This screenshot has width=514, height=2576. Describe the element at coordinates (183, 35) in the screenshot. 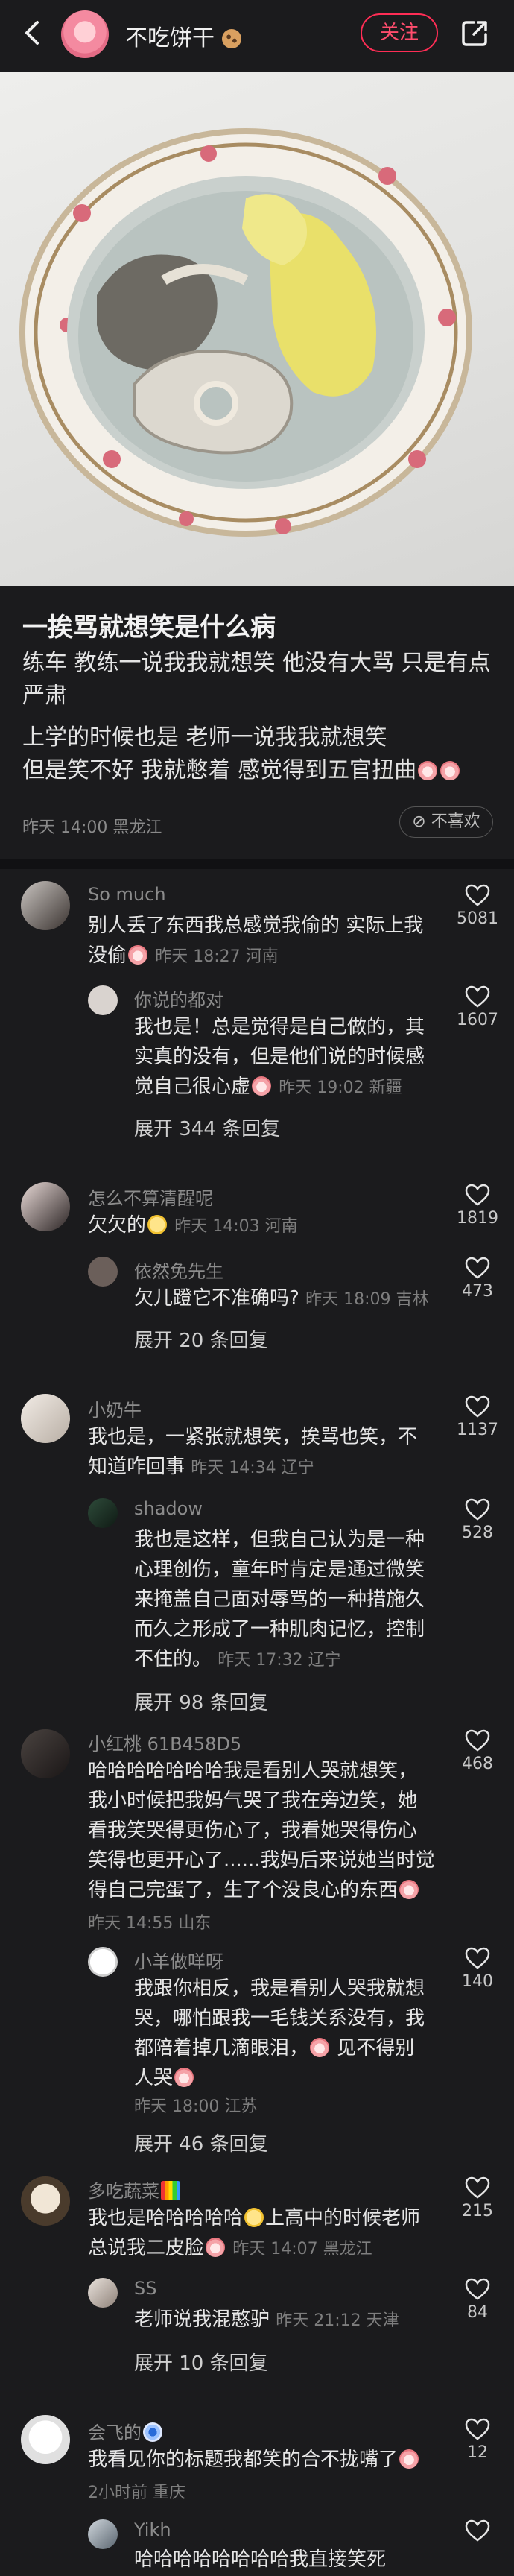

I see `author-name: 不吃饼干` at that location.